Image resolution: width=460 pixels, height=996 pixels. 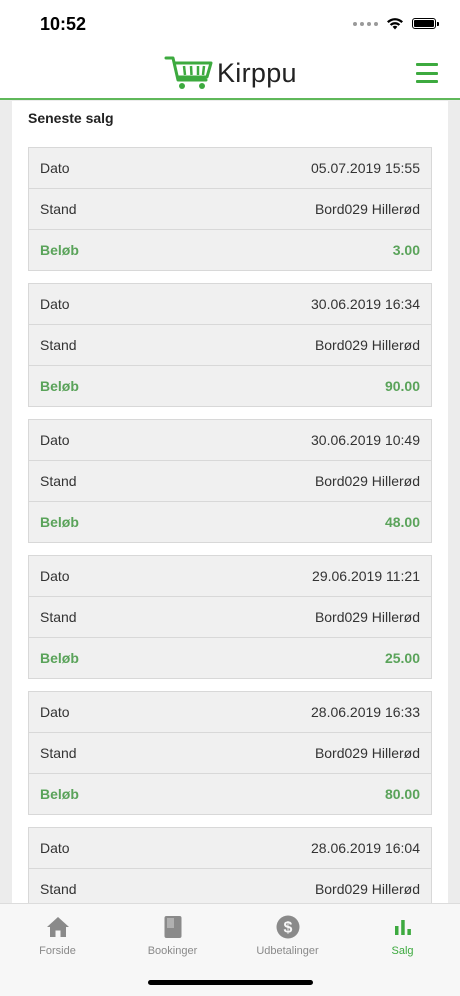 I want to click on date-value: 05.07.2019 15:55, so click(x=365, y=168).